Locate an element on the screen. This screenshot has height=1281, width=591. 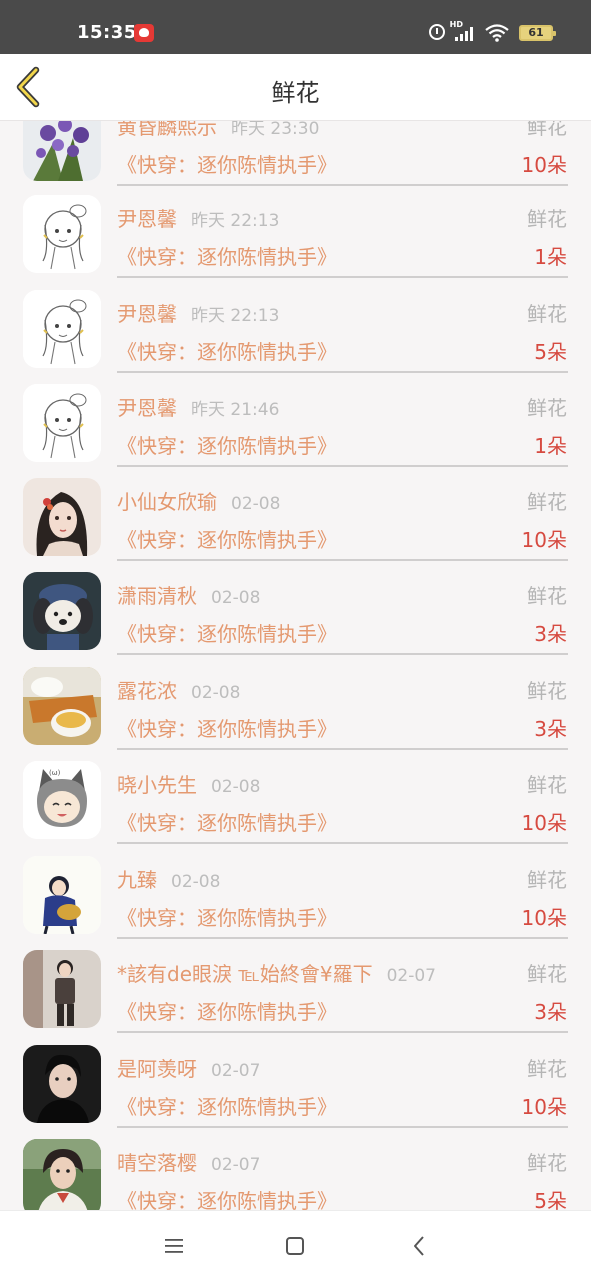
list-item: 小仙女欣瑜 02-08 鲜花 《快穿：逐你陈情执手》 10朵 is located at coordinates (295, 525).